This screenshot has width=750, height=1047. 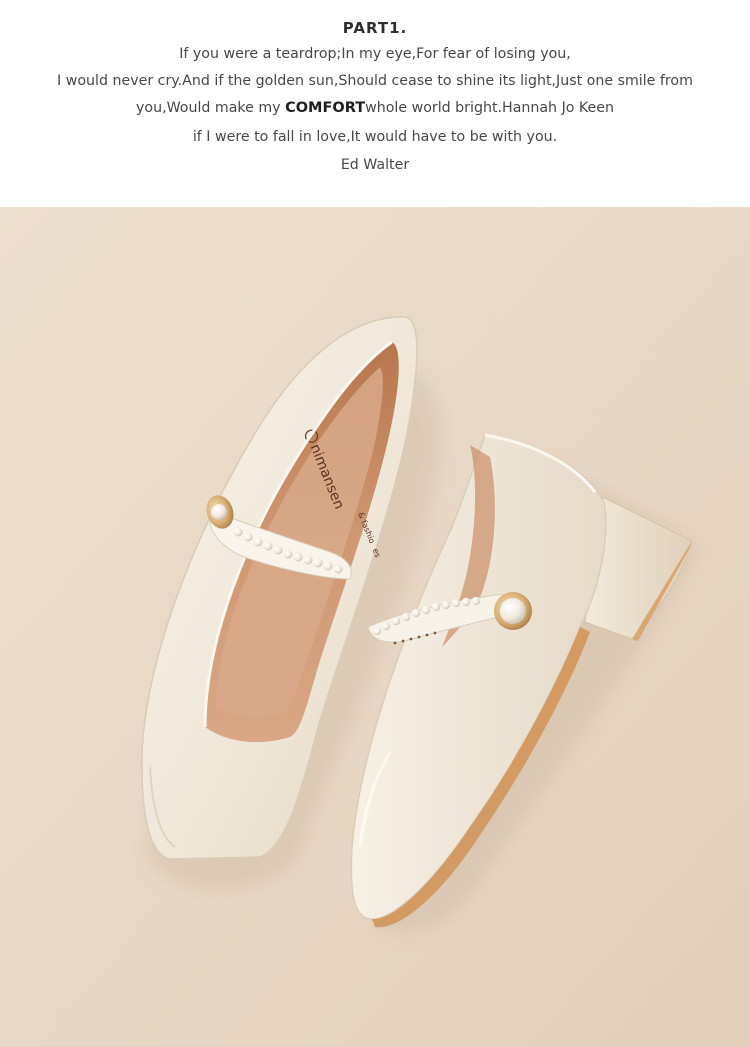 I want to click on poem-author: Ed Walter, so click(x=375, y=165).